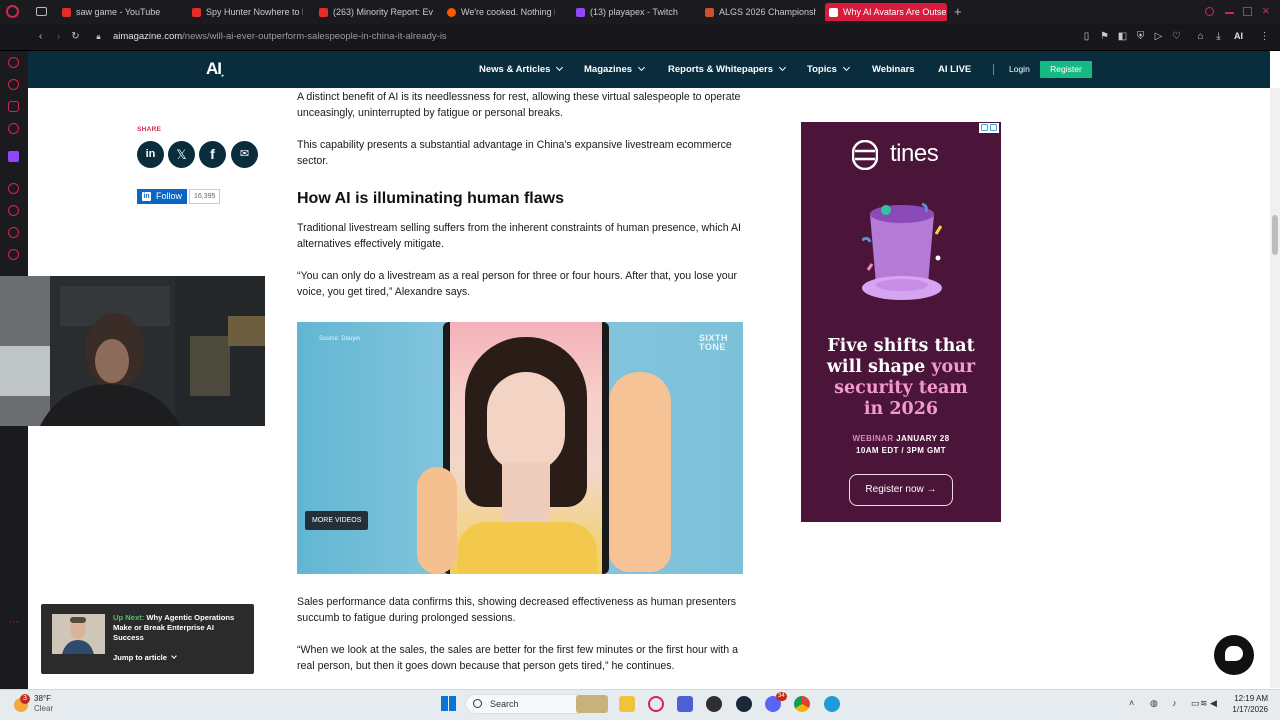 The width and height of the screenshot is (1280, 720). Describe the element at coordinates (1275, 388) in the screenshot. I see `page-scrollbar` at that location.